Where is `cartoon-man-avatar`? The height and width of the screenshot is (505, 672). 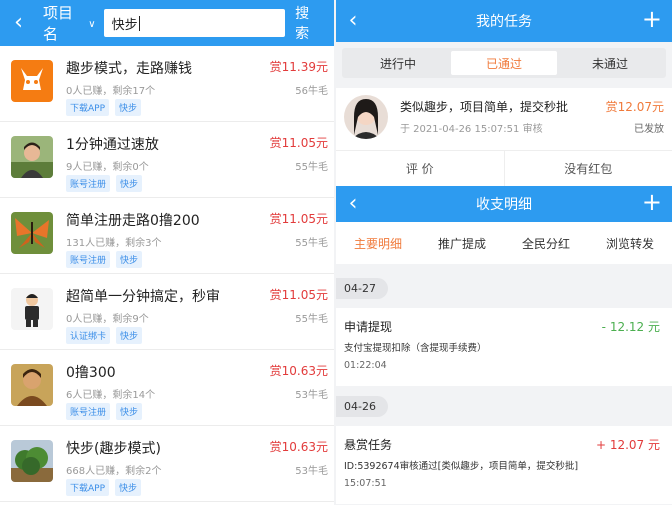
cartoon-man-avatar is located at coordinates (32, 309).